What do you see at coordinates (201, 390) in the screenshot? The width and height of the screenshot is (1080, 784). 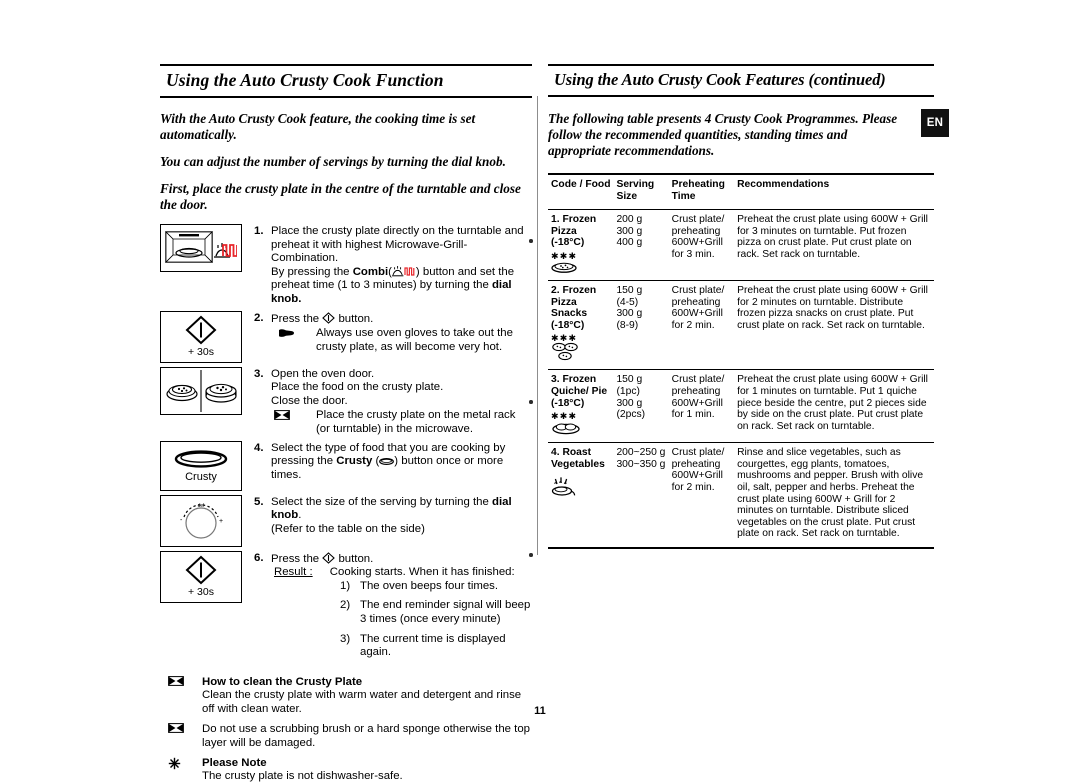 I see `figure-crusty-plate-food` at bounding box center [201, 390].